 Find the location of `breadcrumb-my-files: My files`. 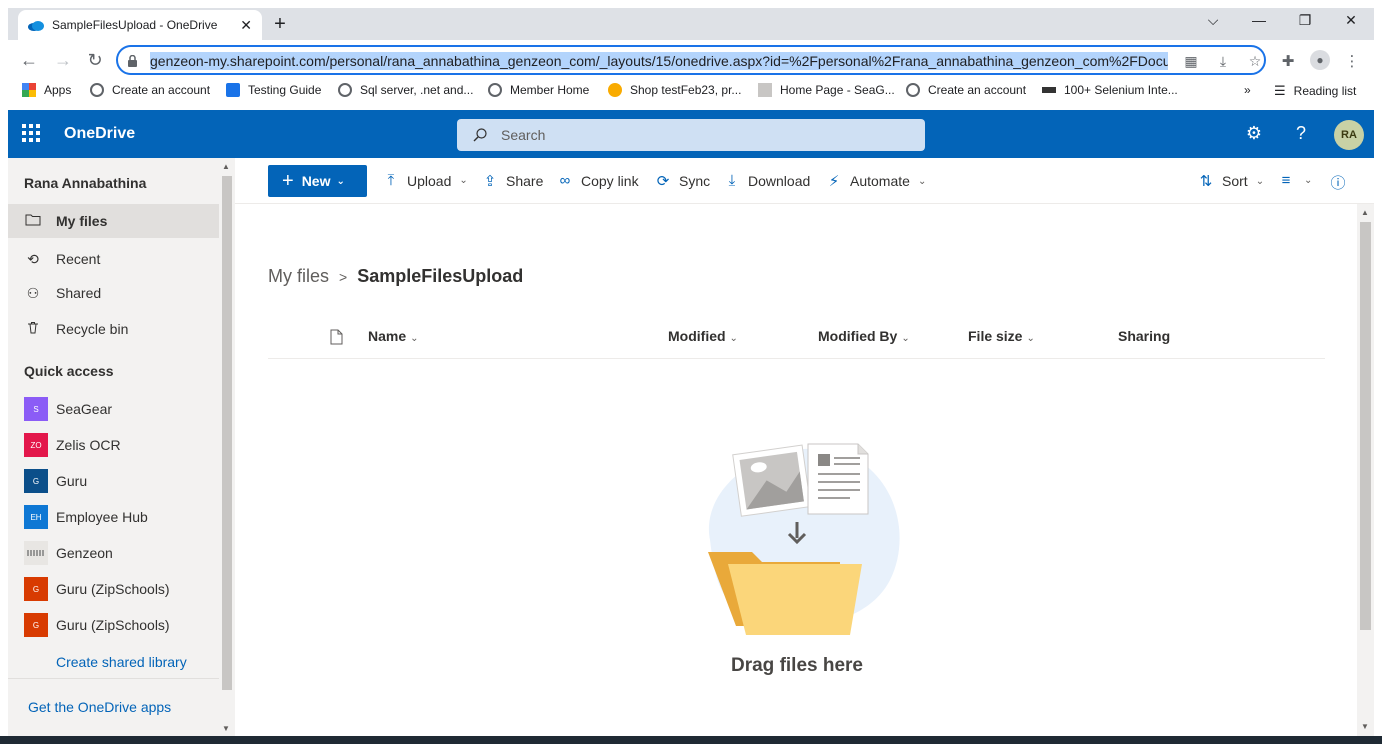

breadcrumb-my-files: My files is located at coordinates (298, 276).